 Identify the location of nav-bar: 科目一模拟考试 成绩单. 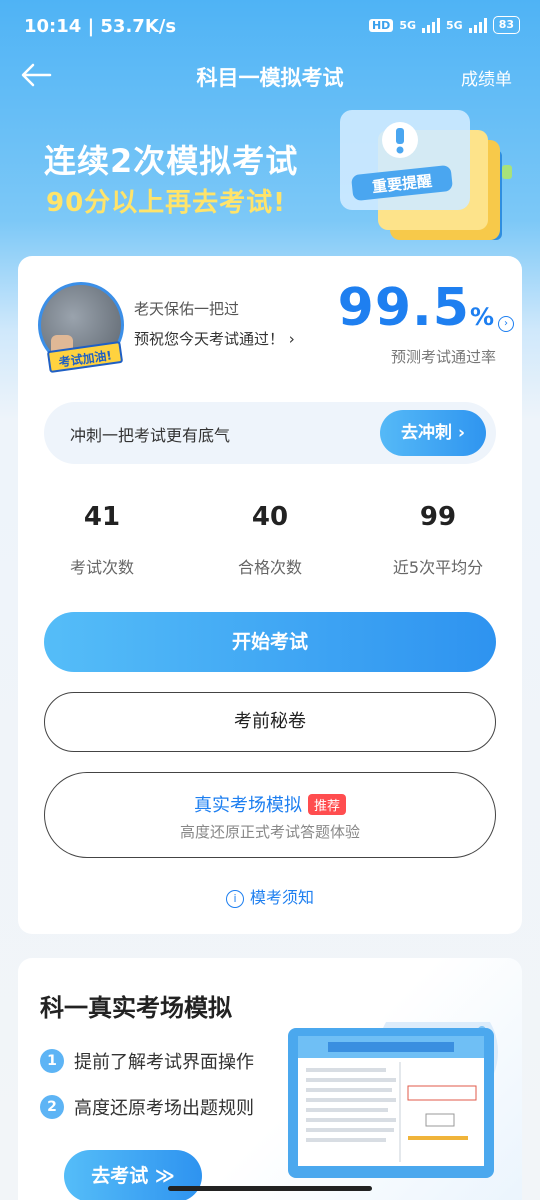
(270, 77).